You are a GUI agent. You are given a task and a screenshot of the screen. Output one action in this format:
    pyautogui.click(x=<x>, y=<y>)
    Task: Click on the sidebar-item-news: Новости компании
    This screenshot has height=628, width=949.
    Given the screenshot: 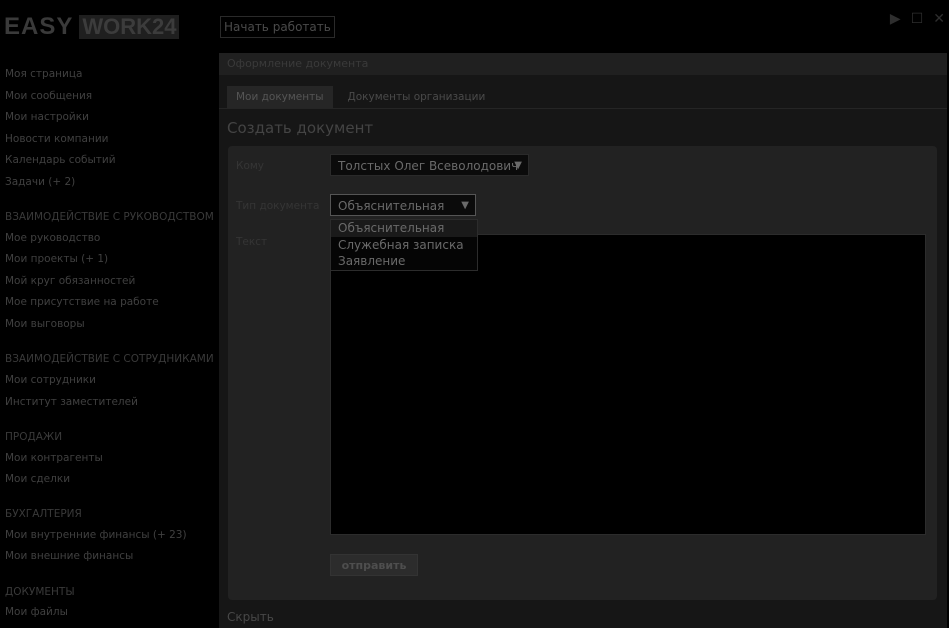 What is the action you would take?
    pyautogui.click(x=56, y=139)
    